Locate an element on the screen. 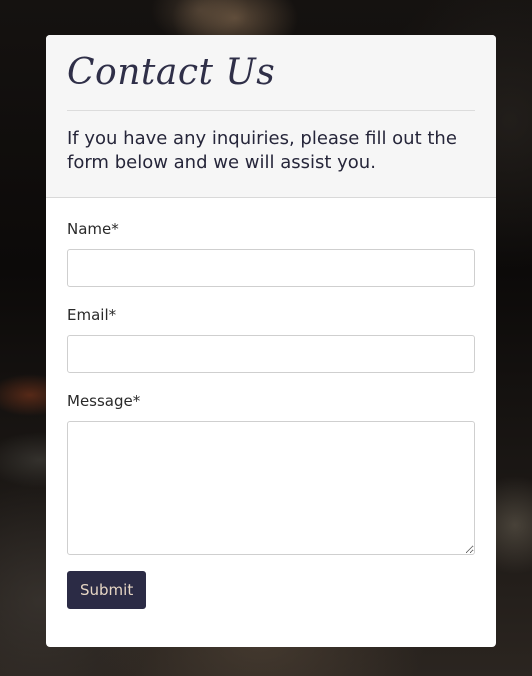 The height and width of the screenshot is (676, 532). page-title: Contact Us is located at coordinates (171, 72).